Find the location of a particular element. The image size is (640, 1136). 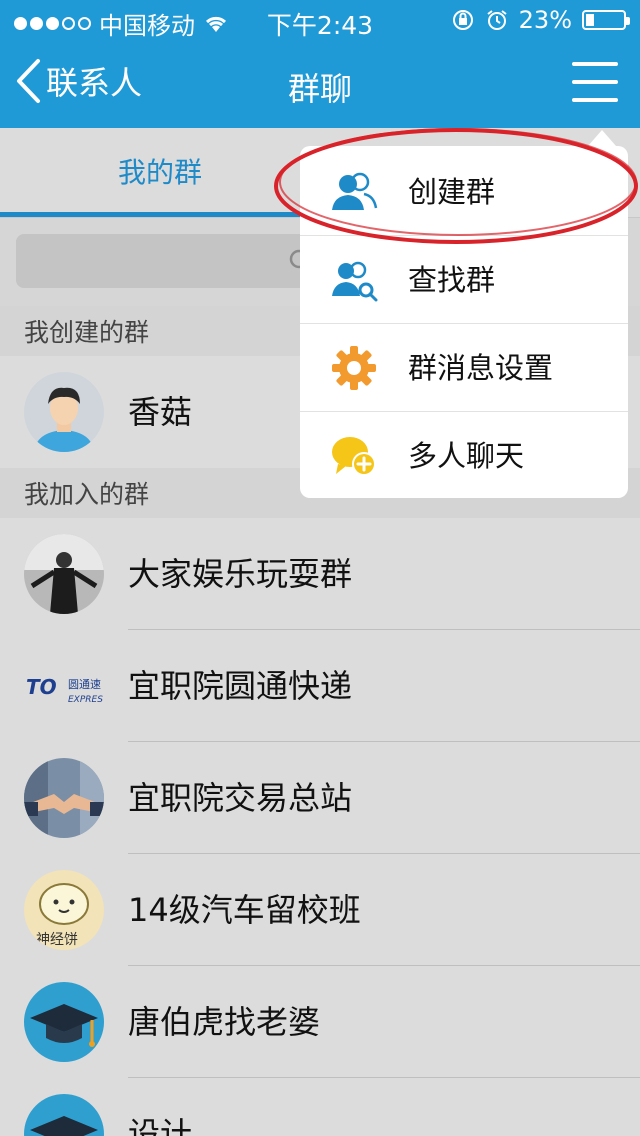

create-group-icon is located at coordinates (355, 191).